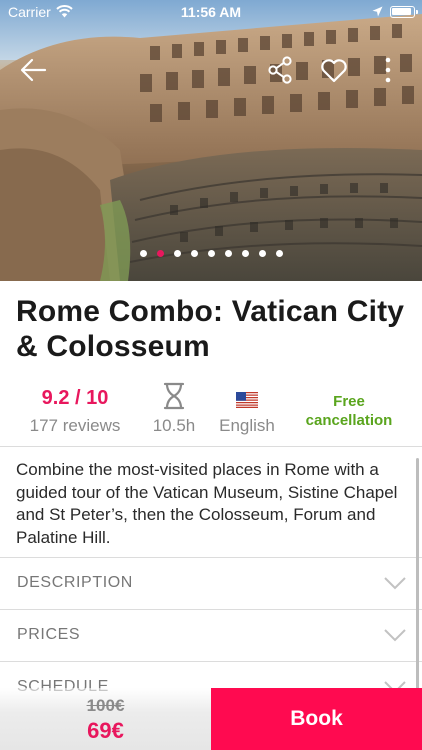 The width and height of the screenshot is (422, 750). Describe the element at coordinates (75, 426) in the screenshot. I see `reviews-count: 177 reviews` at that location.